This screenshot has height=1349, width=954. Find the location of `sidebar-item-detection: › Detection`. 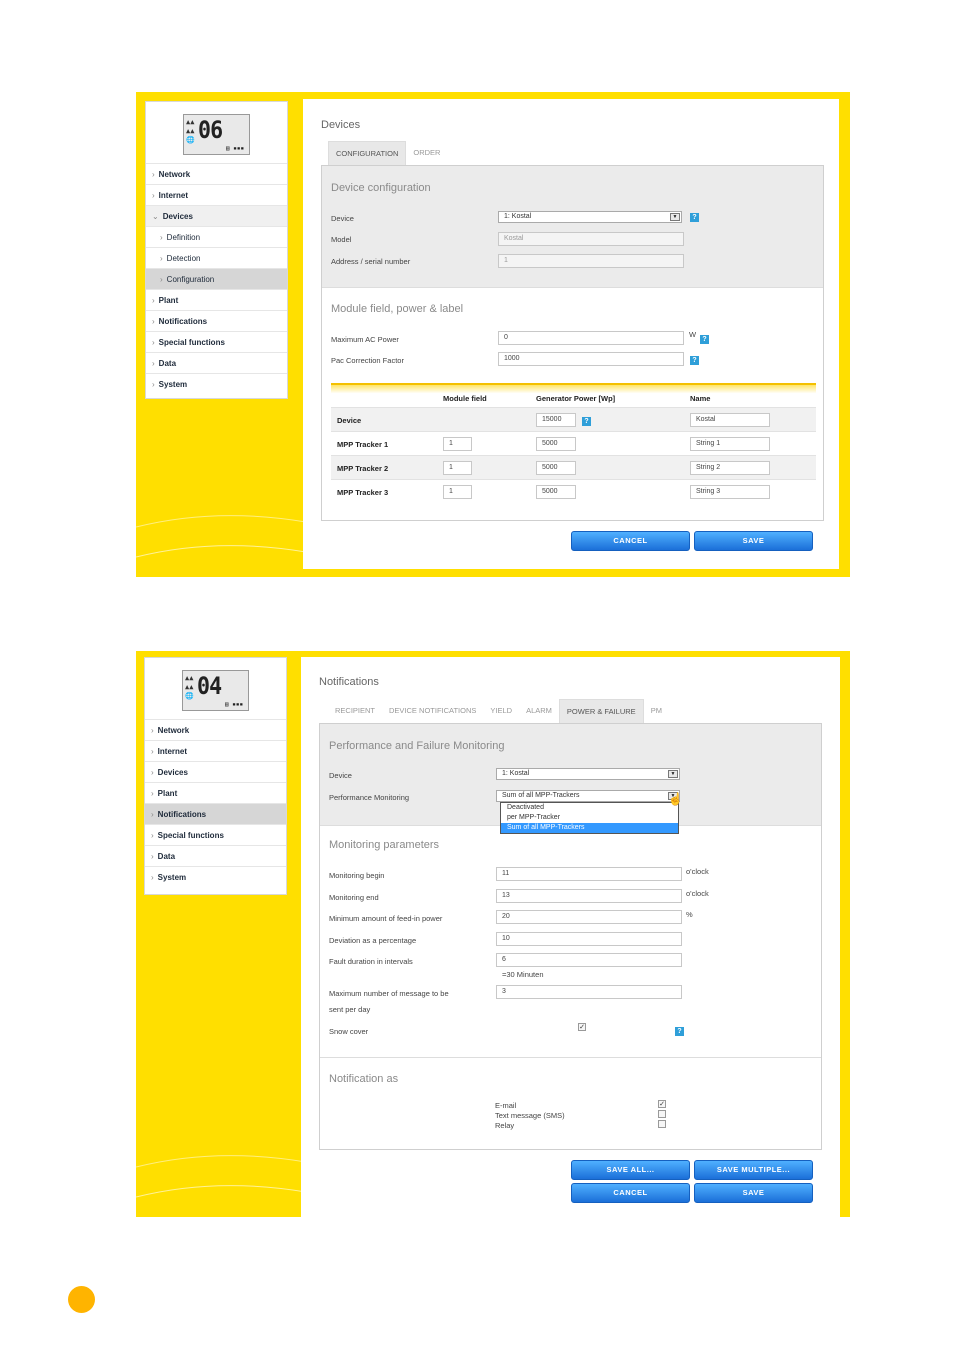

sidebar-item-detection: › Detection is located at coordinates (216, 257).